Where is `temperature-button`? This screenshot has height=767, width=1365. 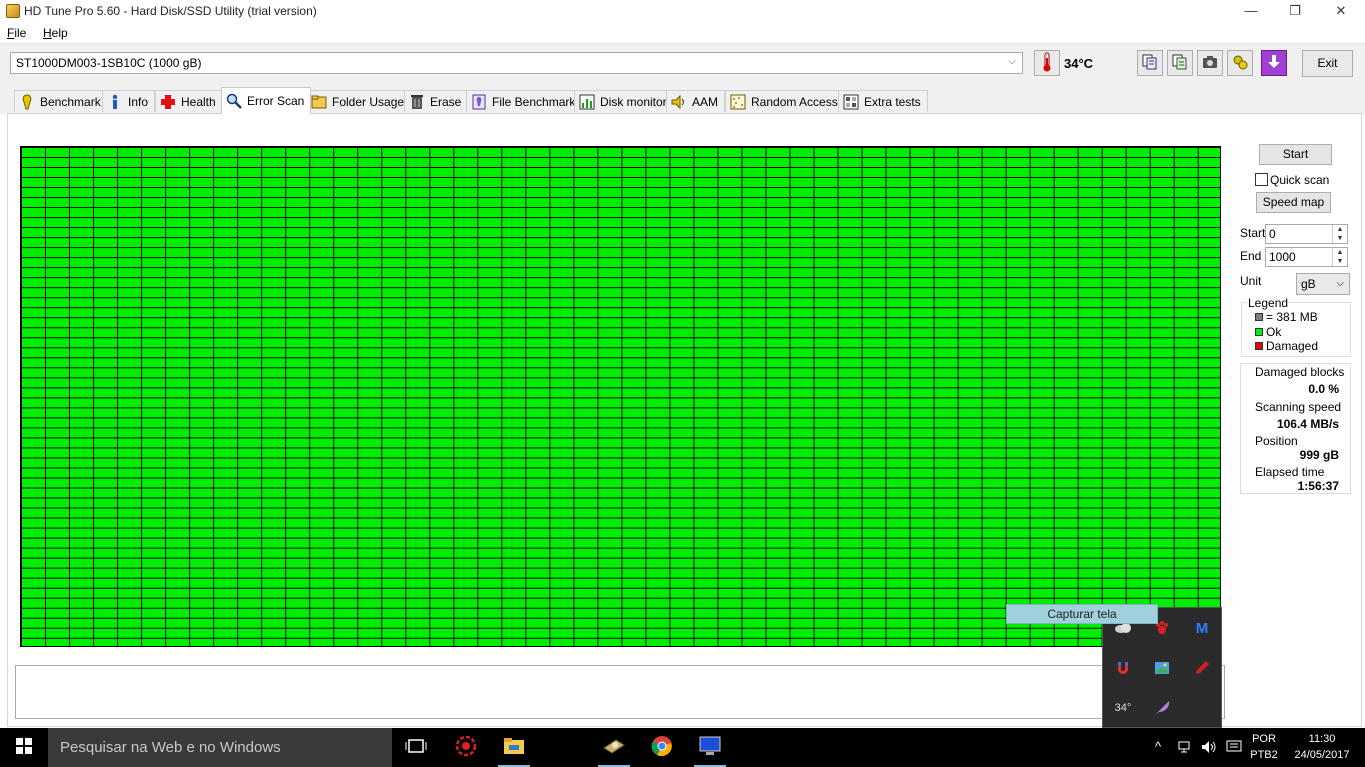 temperature-button is located at coordinates (1047, 63).